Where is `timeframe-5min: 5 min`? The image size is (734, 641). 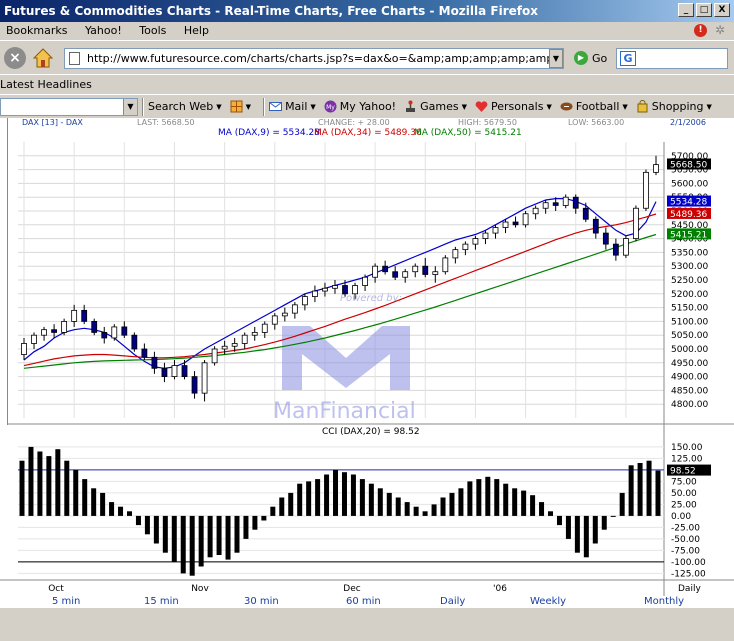
timeframe-5min: 5 min is located at coordinates (66, 601).